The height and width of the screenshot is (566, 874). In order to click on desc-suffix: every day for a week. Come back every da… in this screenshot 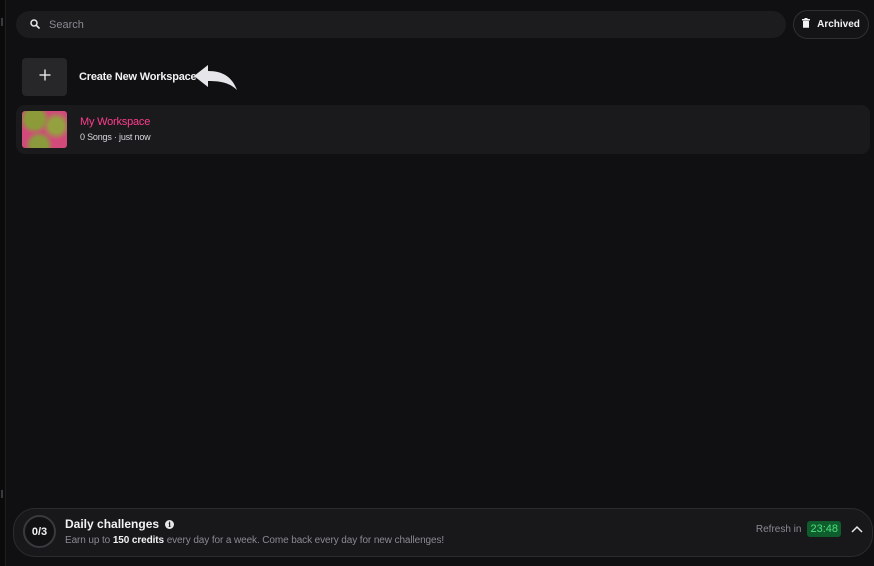, I will do `click(305, 540)`.